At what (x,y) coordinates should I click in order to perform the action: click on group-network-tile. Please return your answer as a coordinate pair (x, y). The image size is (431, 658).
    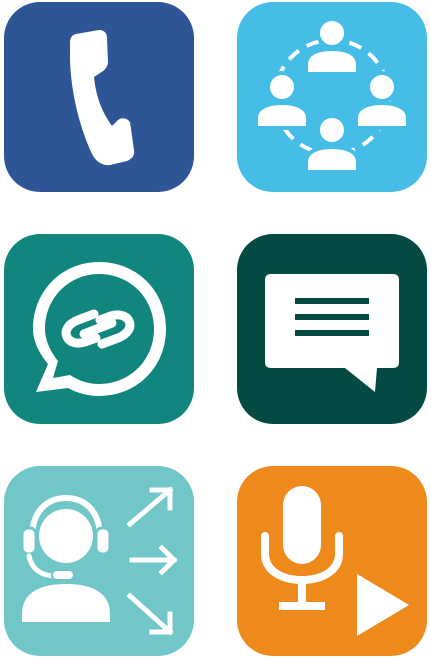
    Looking at the image, I should click on (332, 97).